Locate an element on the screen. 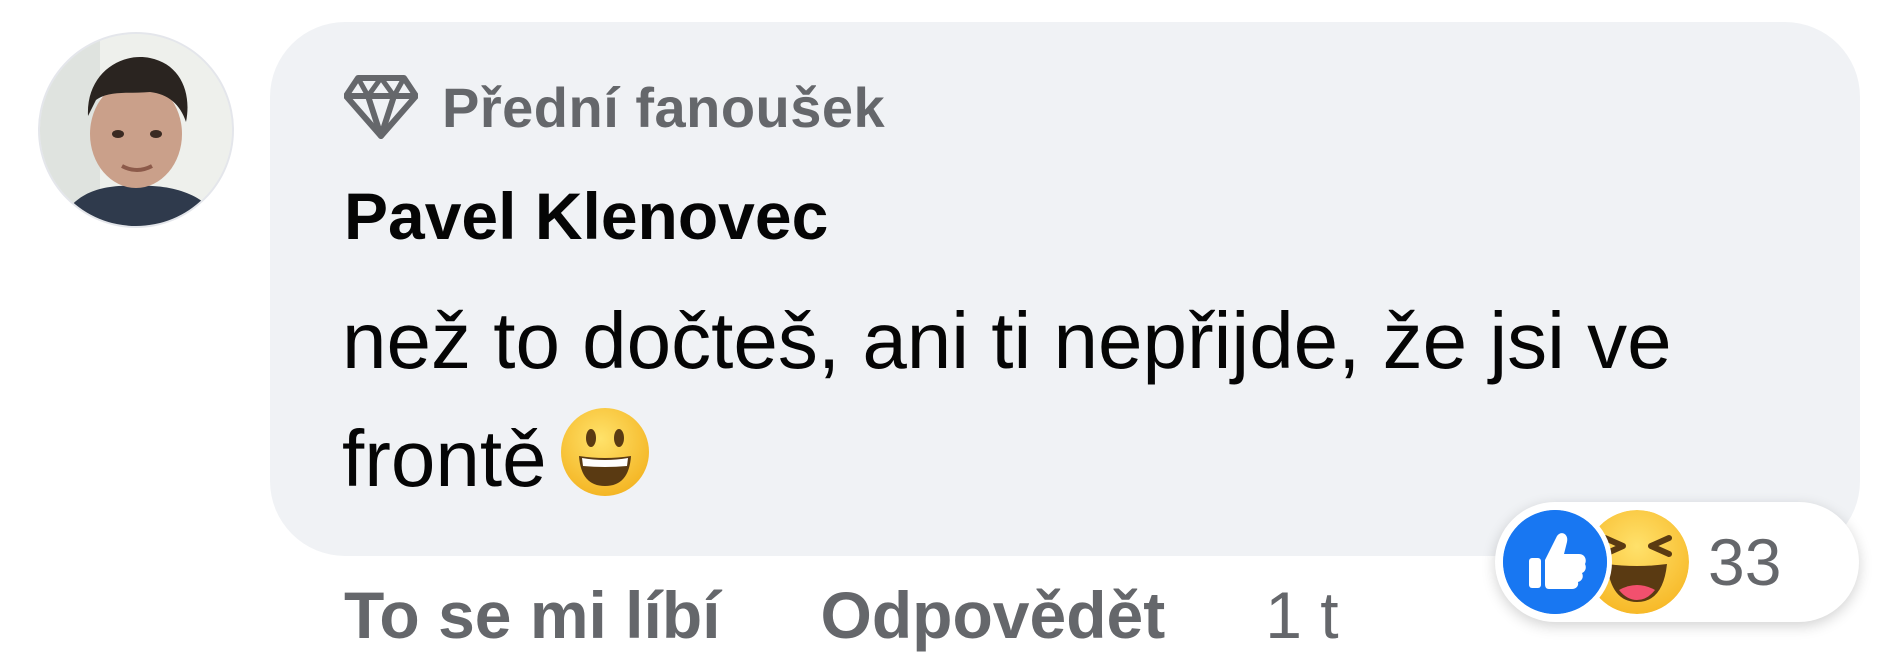  top-fan-badge: Přední fanoušek is located at coordinates (614, 107).